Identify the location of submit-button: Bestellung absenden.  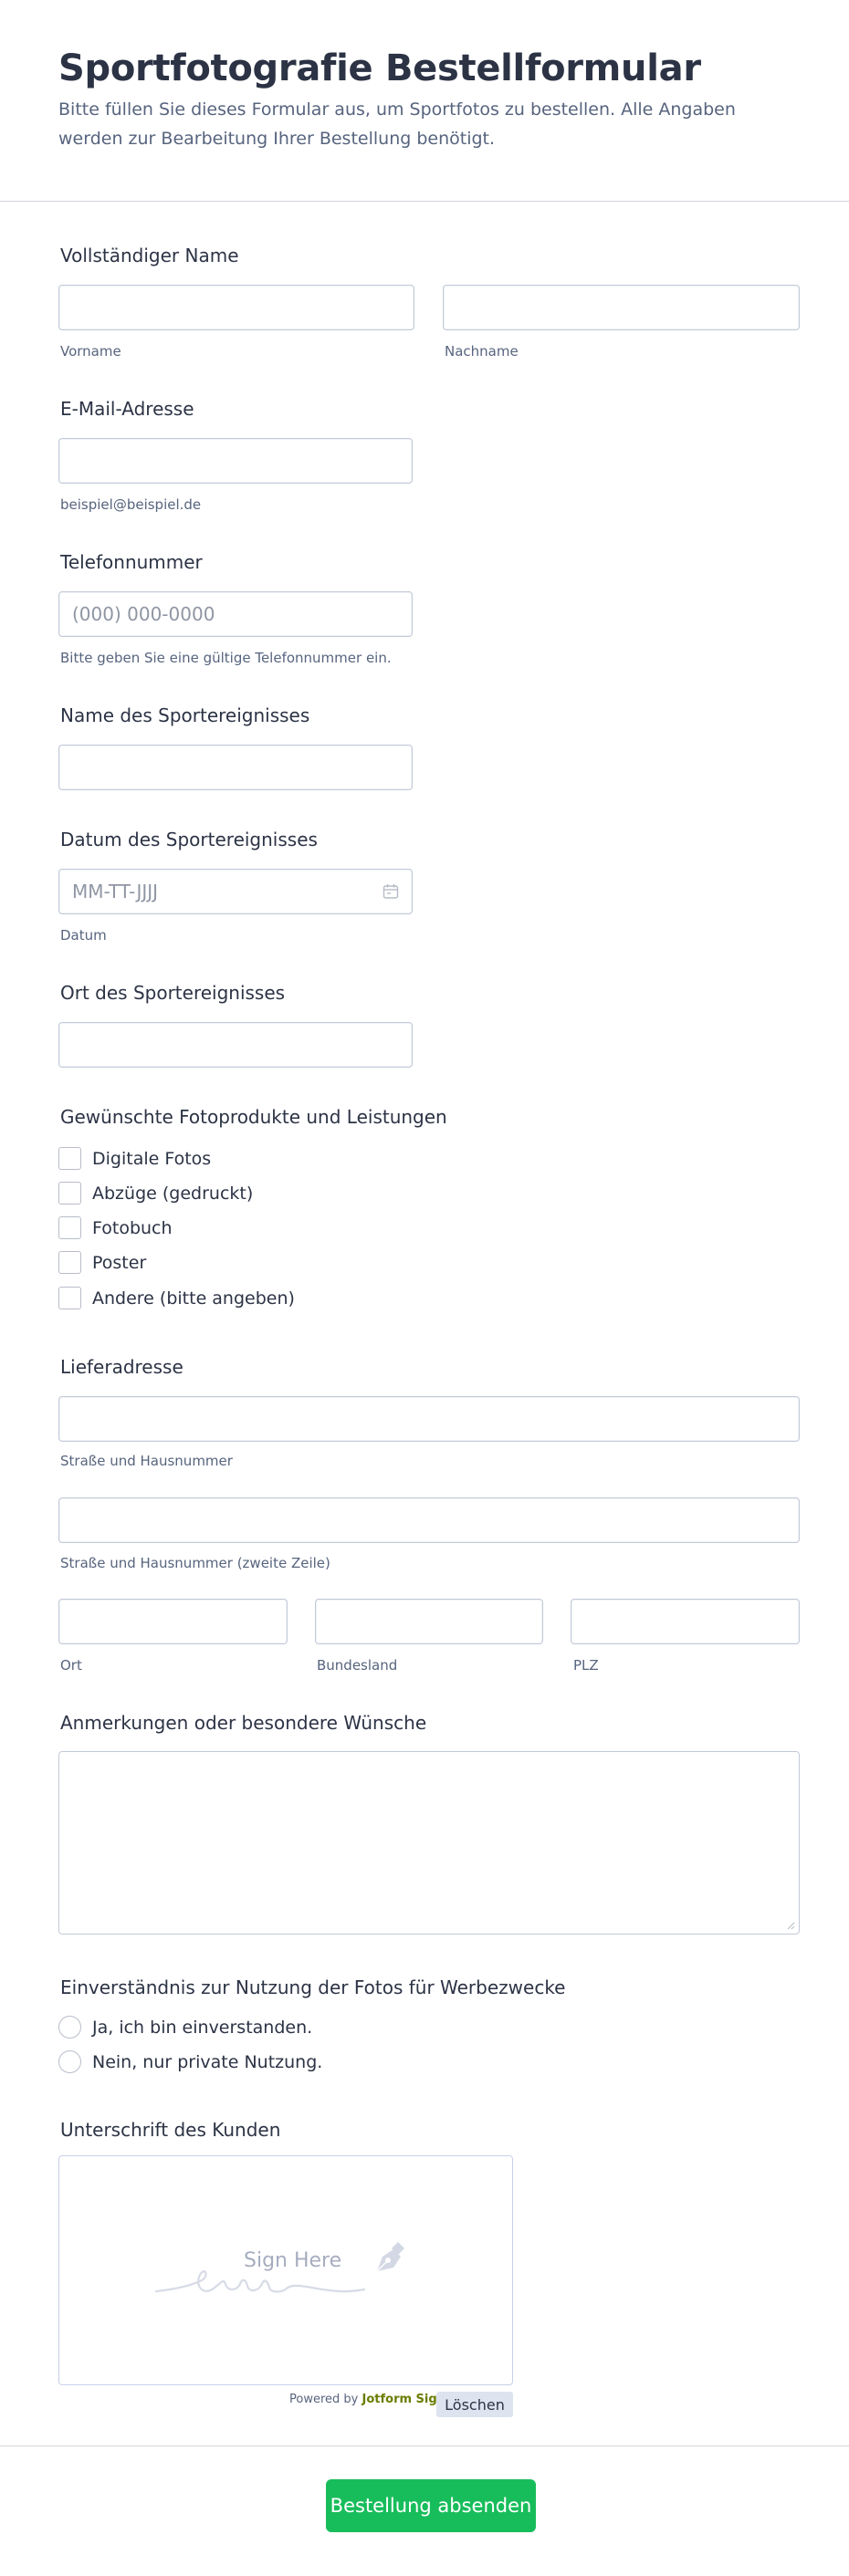
(431, 2505).